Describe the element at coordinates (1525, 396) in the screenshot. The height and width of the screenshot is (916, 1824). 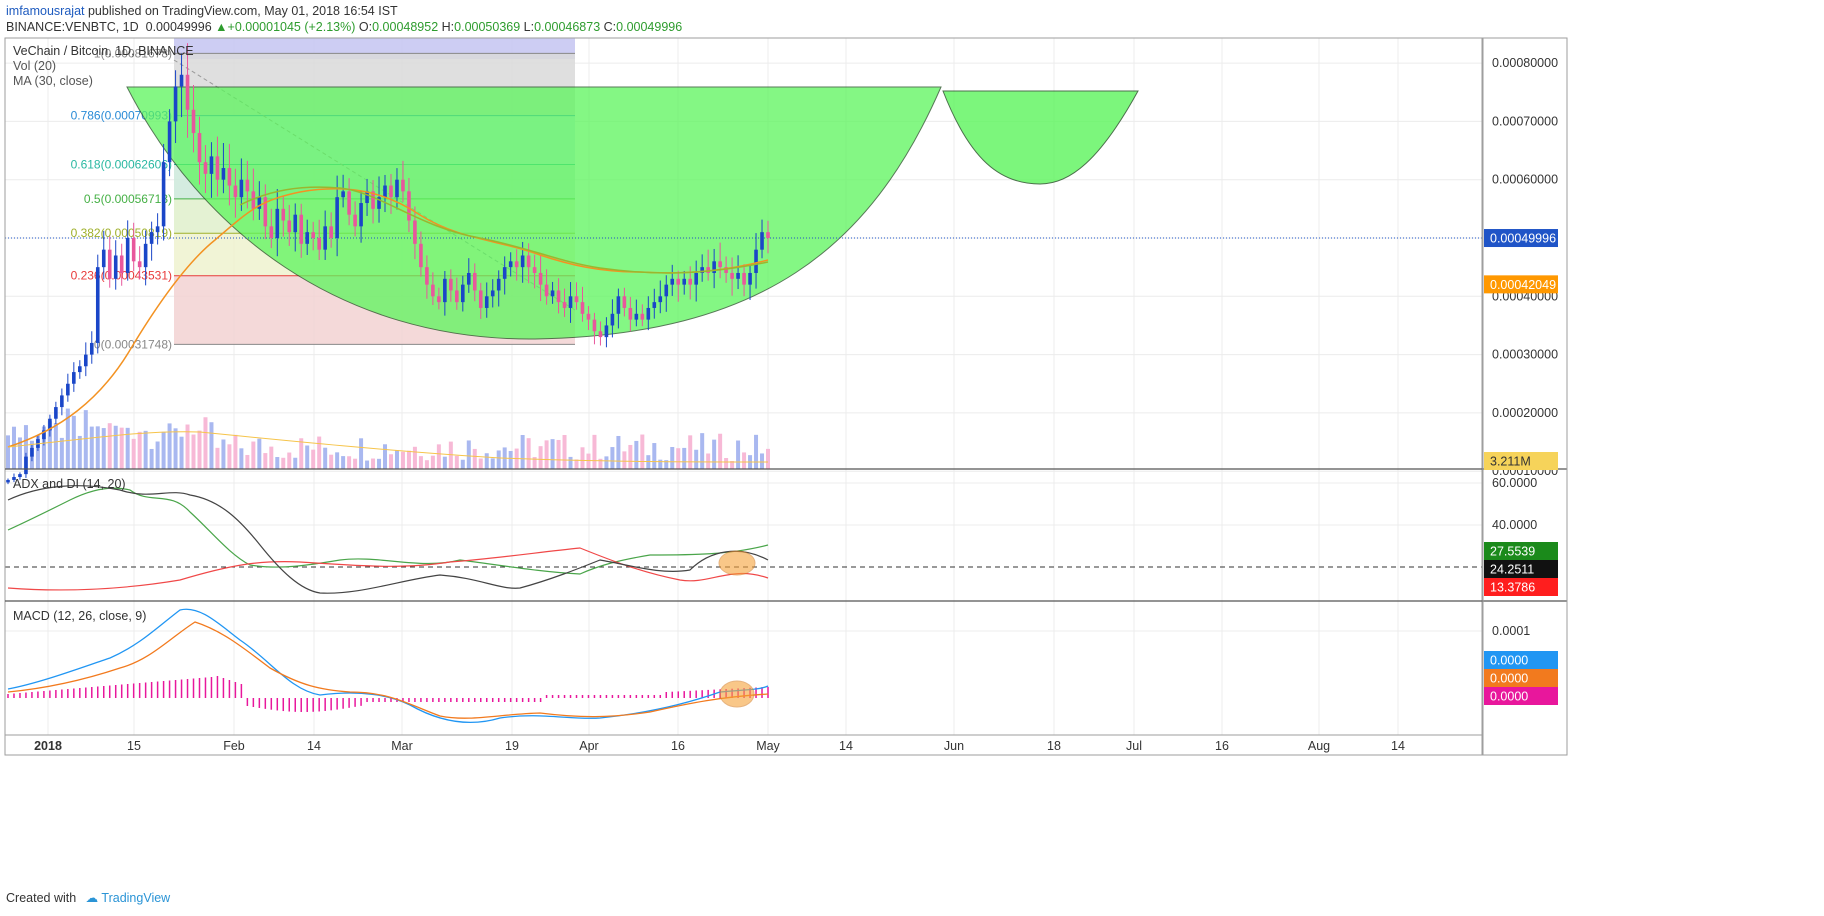
I see `price-scale-frame` at that location.